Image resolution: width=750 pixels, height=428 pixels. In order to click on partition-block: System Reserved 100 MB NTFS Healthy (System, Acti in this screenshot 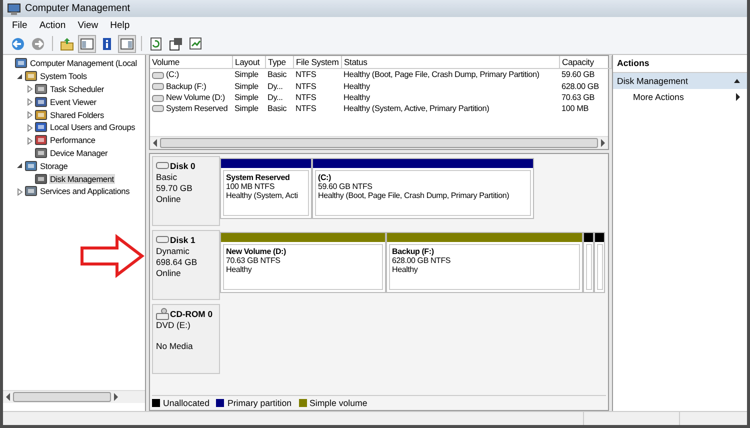, I will do `click(266, 188)`.